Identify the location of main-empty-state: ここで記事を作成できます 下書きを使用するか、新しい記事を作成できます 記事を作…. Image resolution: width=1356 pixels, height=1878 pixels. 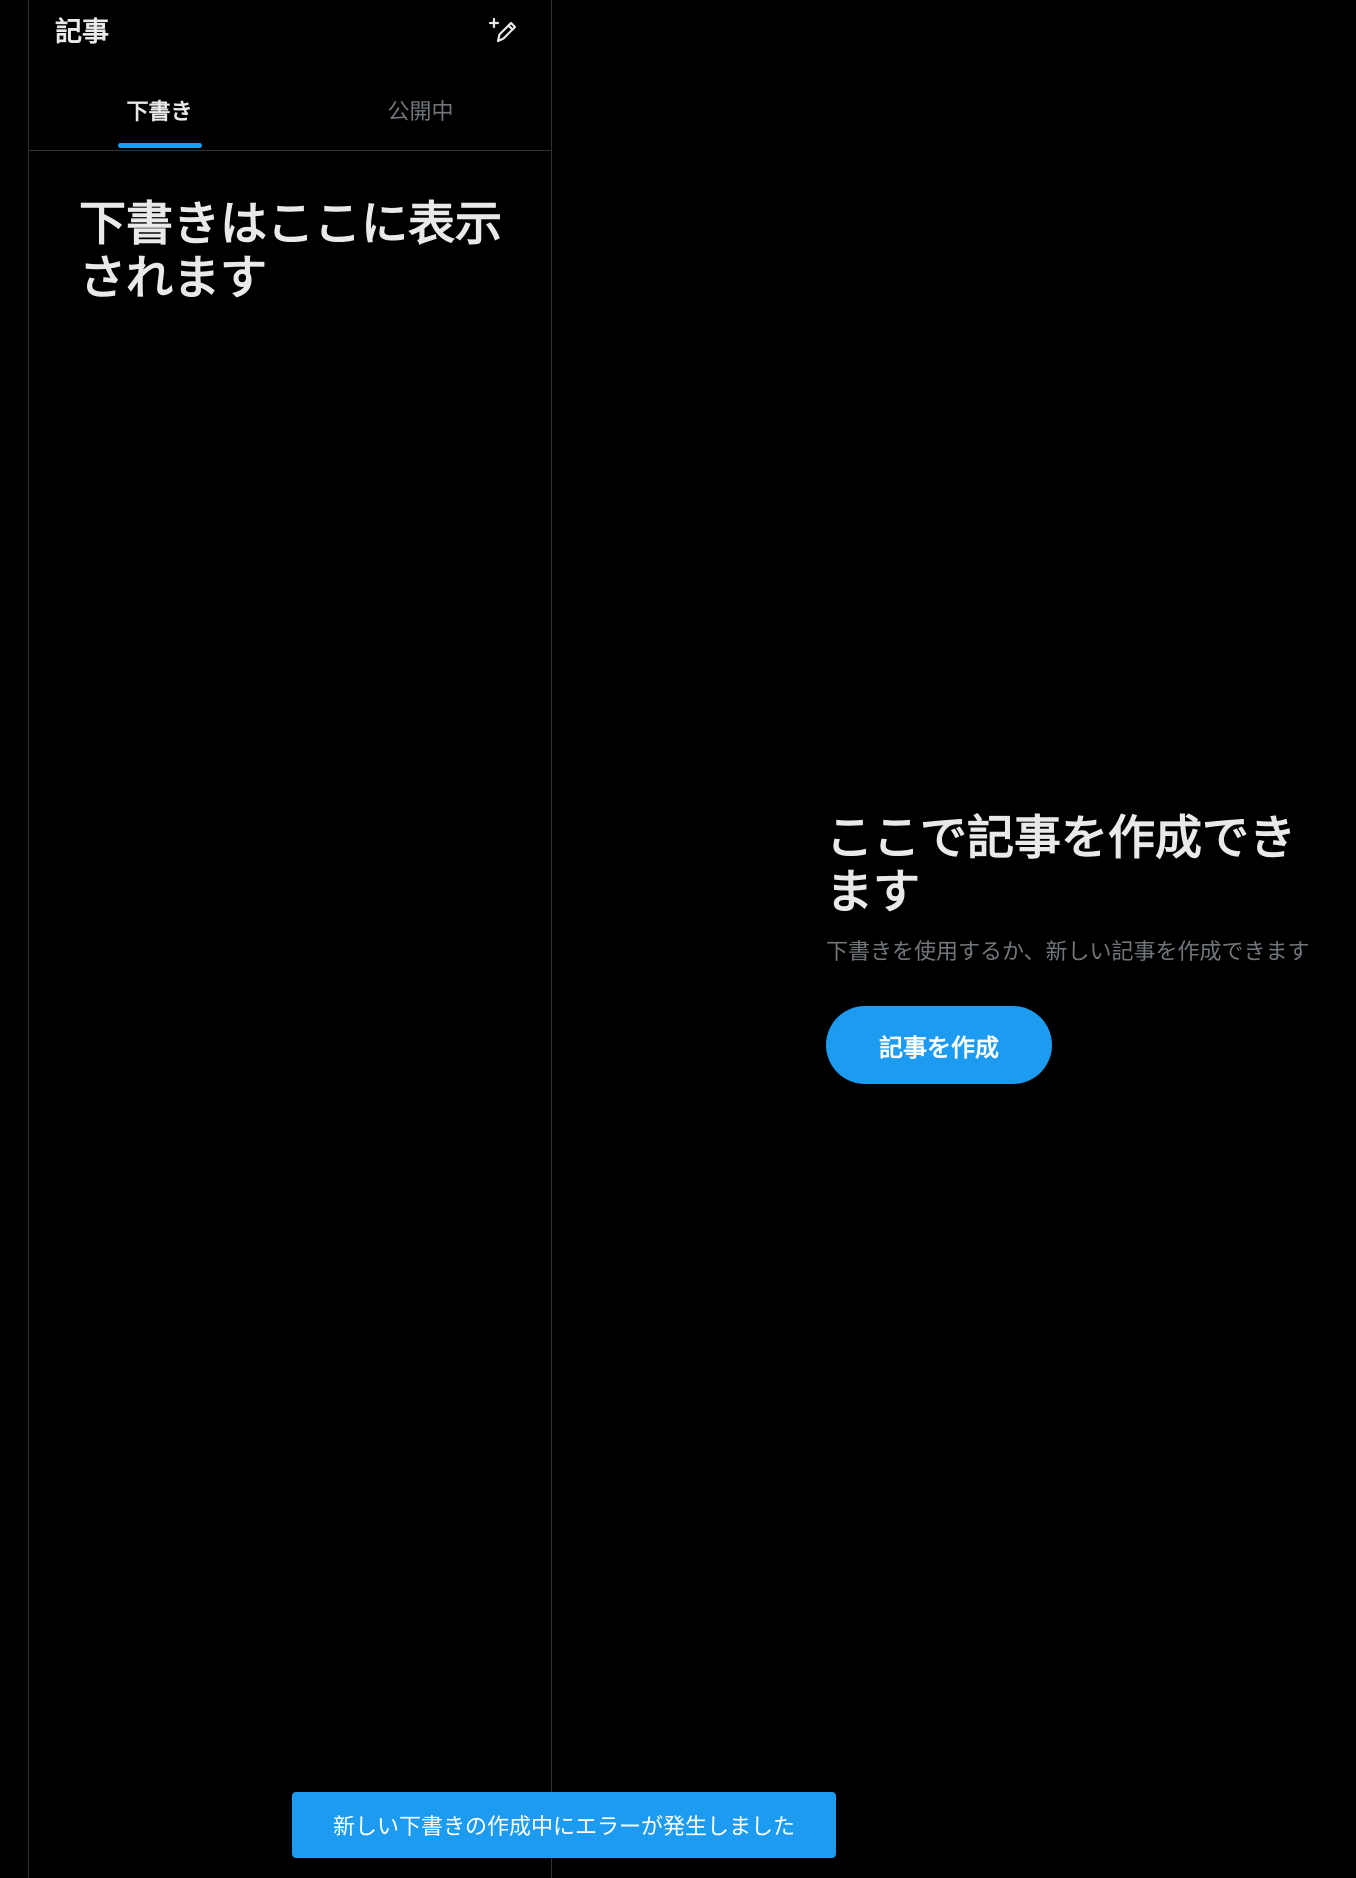
(1076, 948).